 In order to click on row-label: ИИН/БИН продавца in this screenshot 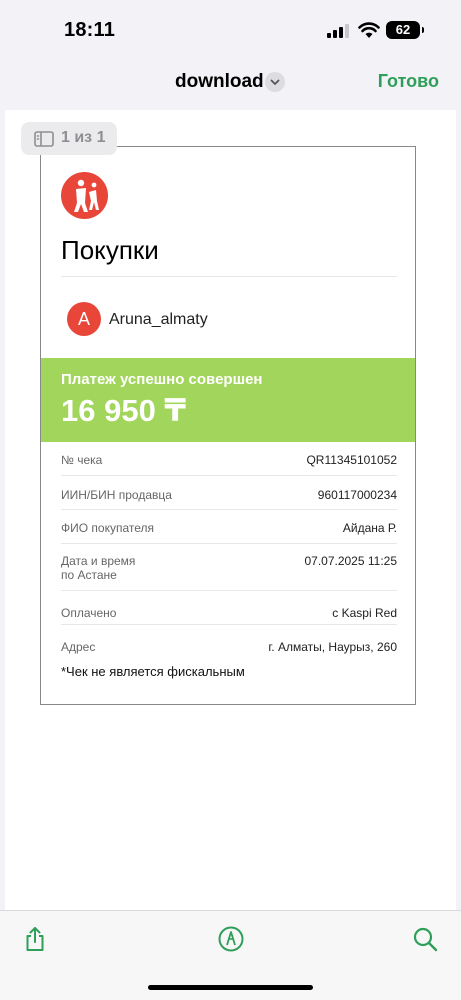, I will do `click(116, 495)`.